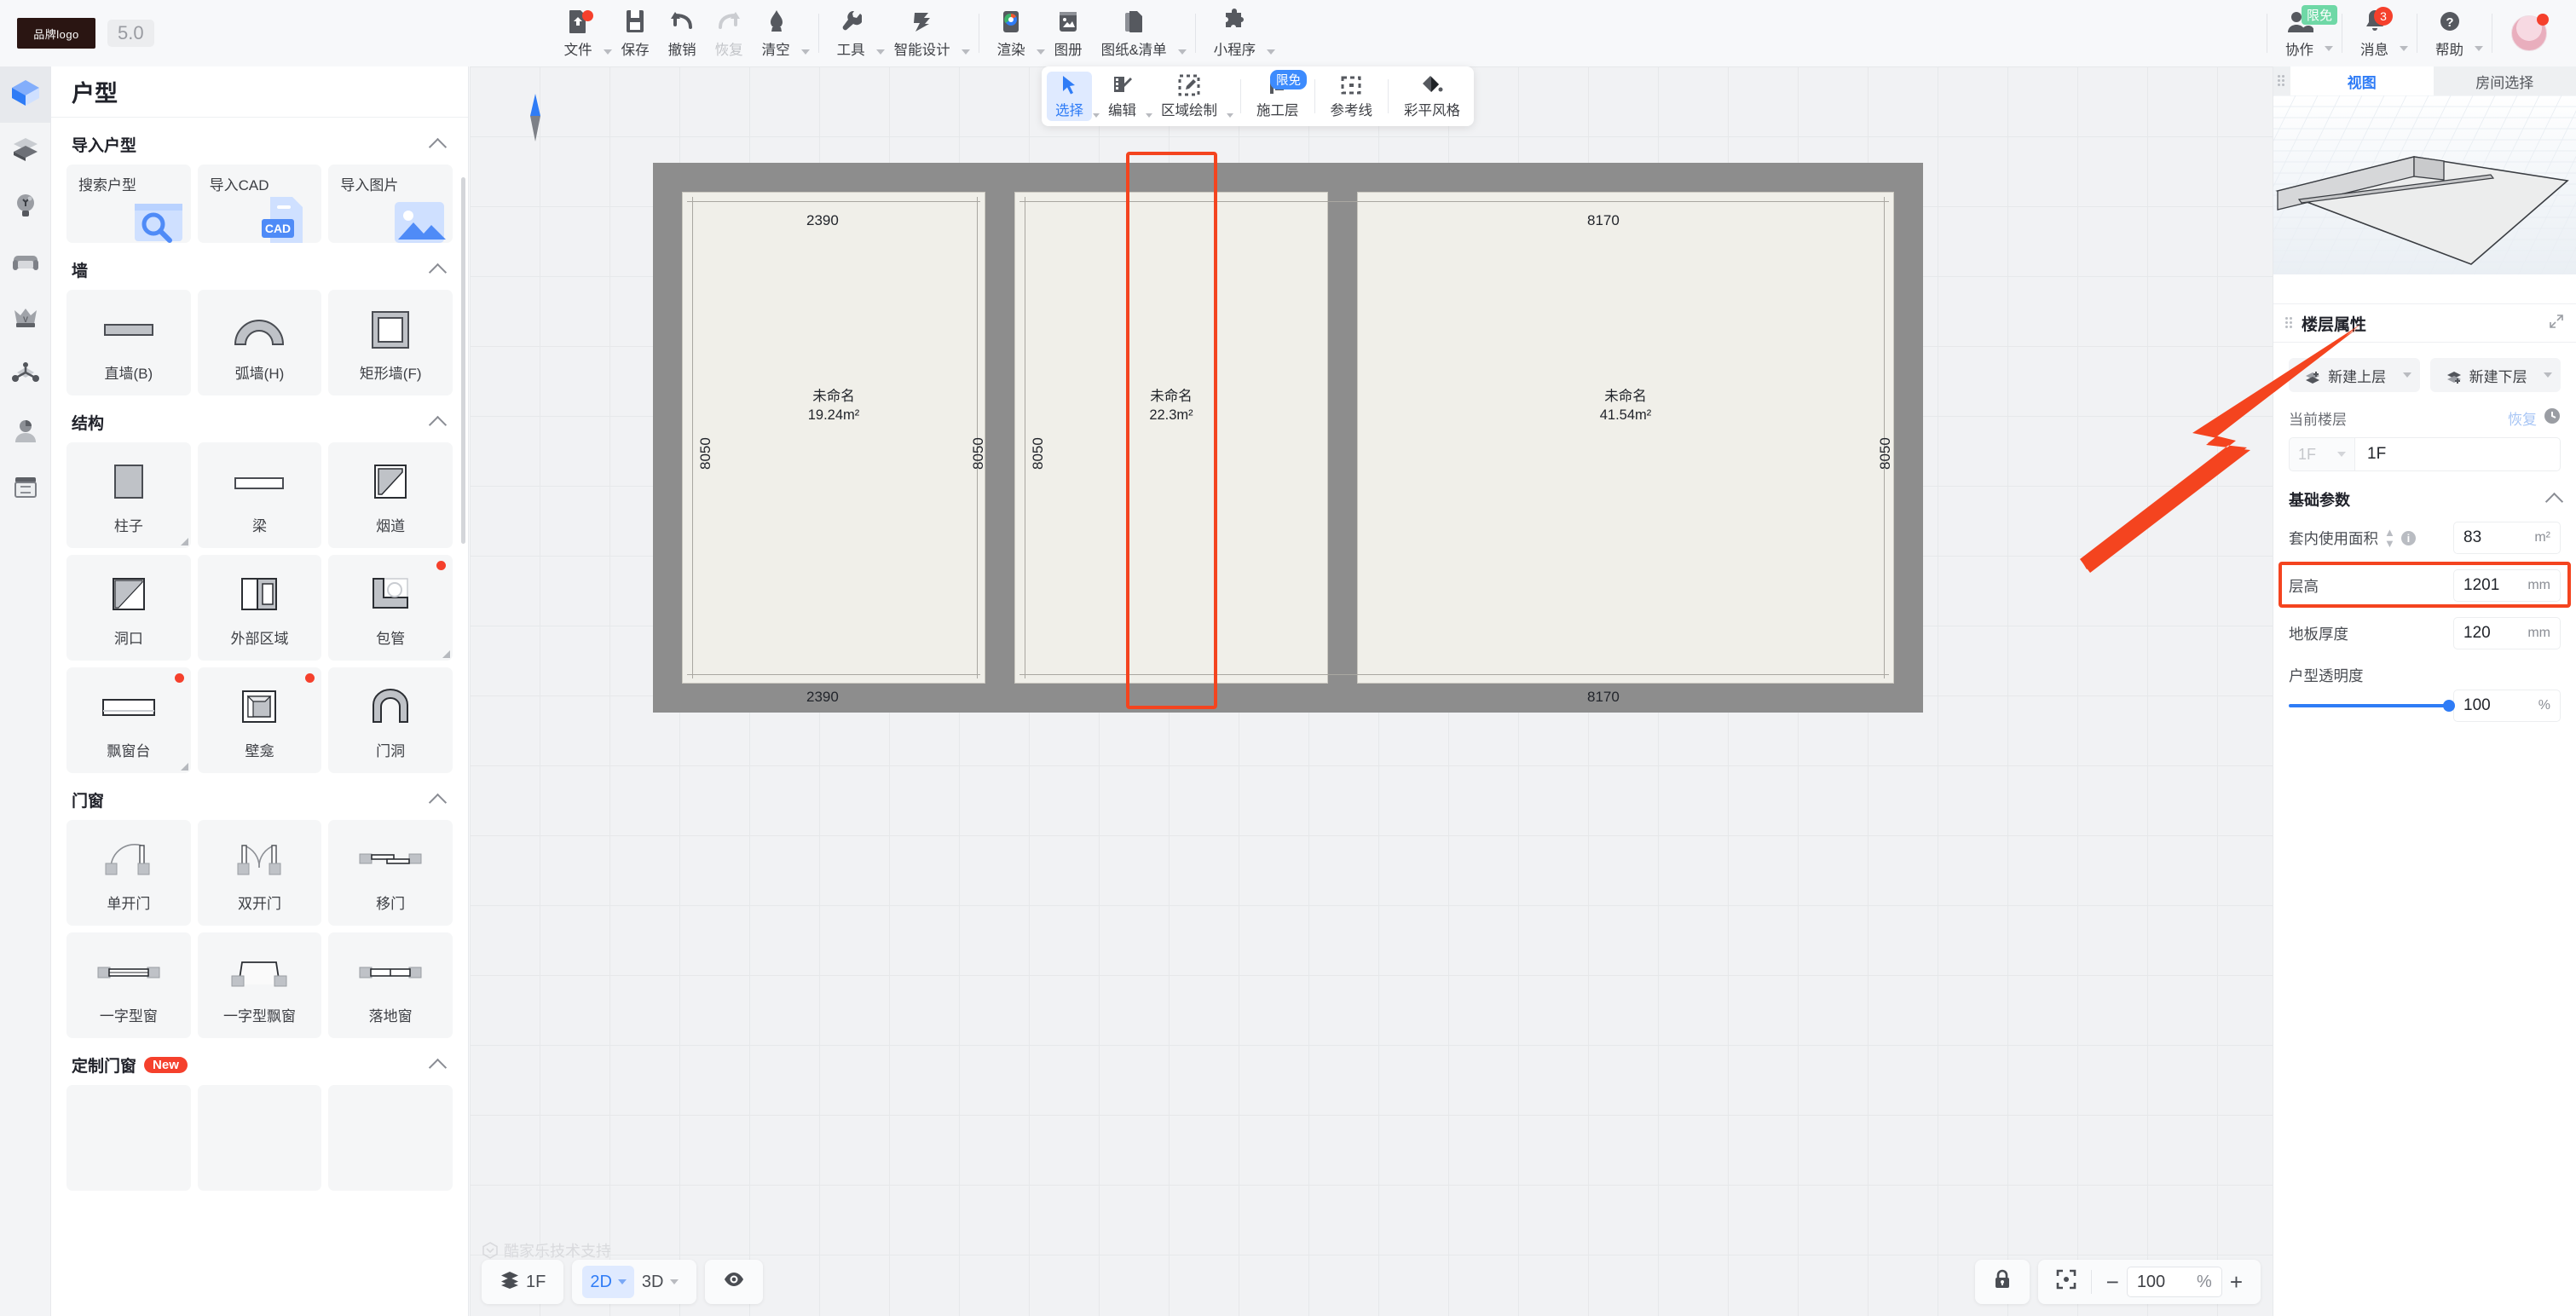 The width and height of the screenshot is (2576, 1316). Describe the element at coordinates (880, 52) in the screenshot. I see `tools-caret-icon` at that location.